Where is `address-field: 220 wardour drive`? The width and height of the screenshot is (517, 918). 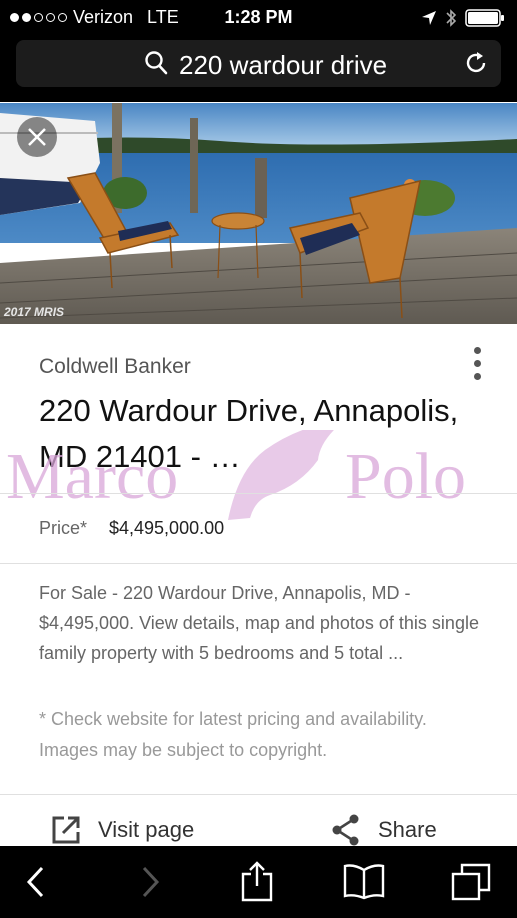
address-field: 220 wardour drive is located at coordinates (258, 63).